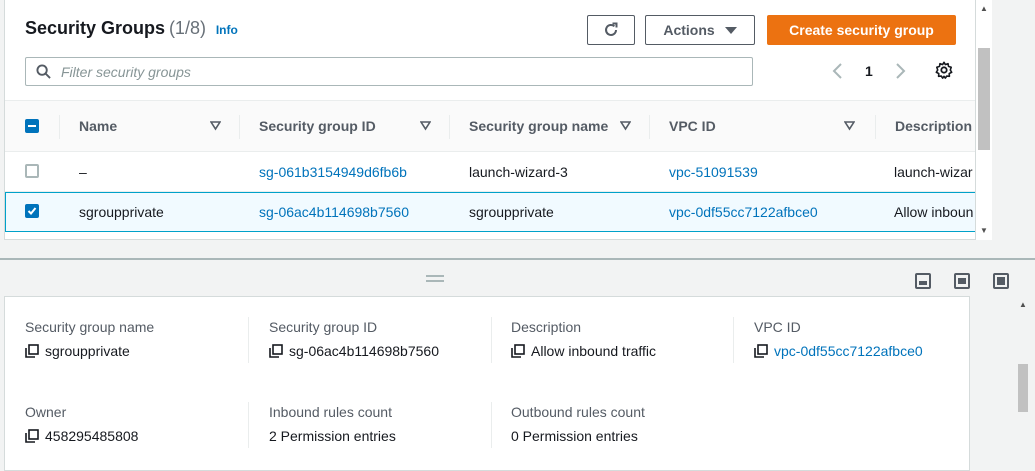 The image size is (1035, 471). Describe the element at coordinates (82, 424) in the screenshot. I see `detail-owner: Owner 458295485808` at that location.